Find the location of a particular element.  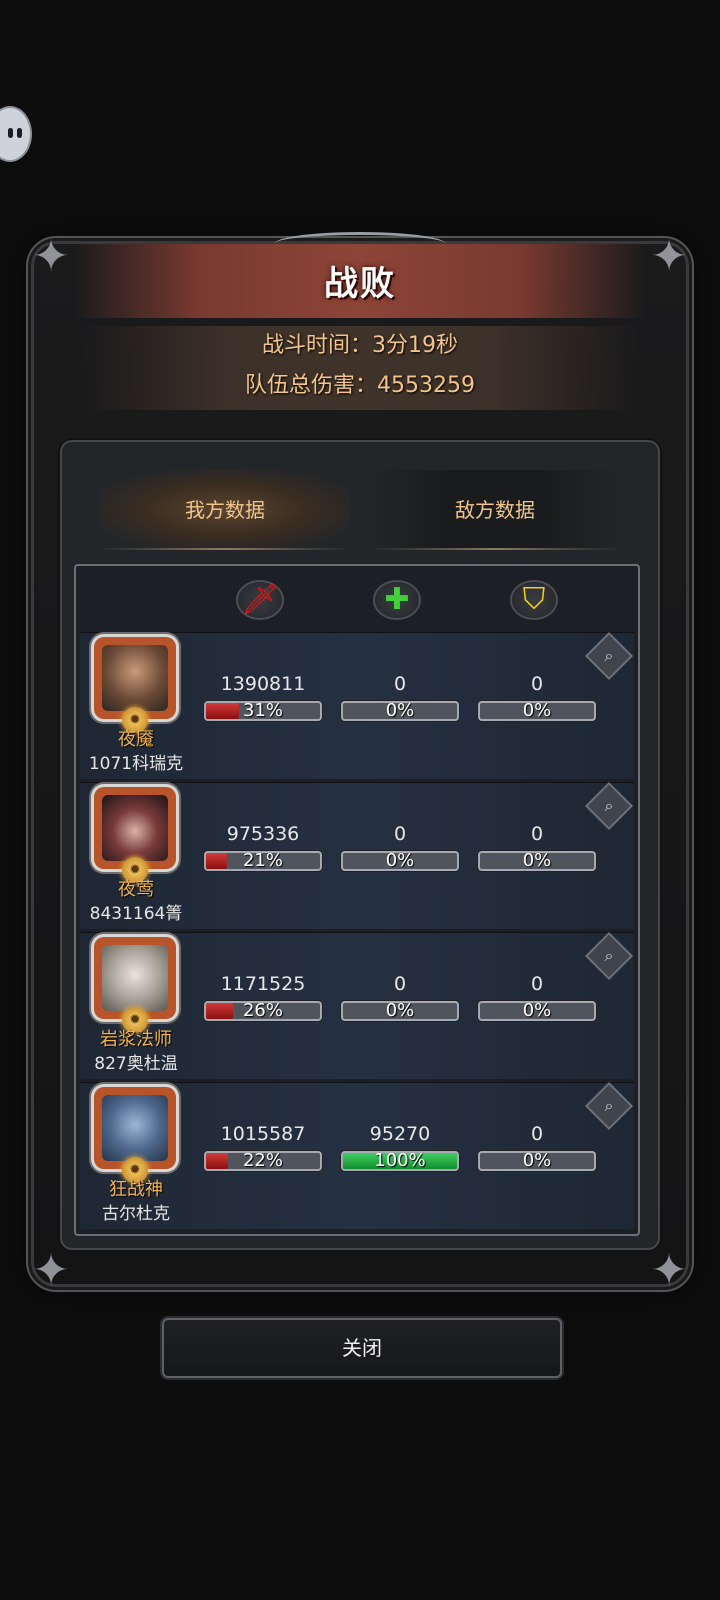

banner-crown-ornament is located at coordinates (360, 243).